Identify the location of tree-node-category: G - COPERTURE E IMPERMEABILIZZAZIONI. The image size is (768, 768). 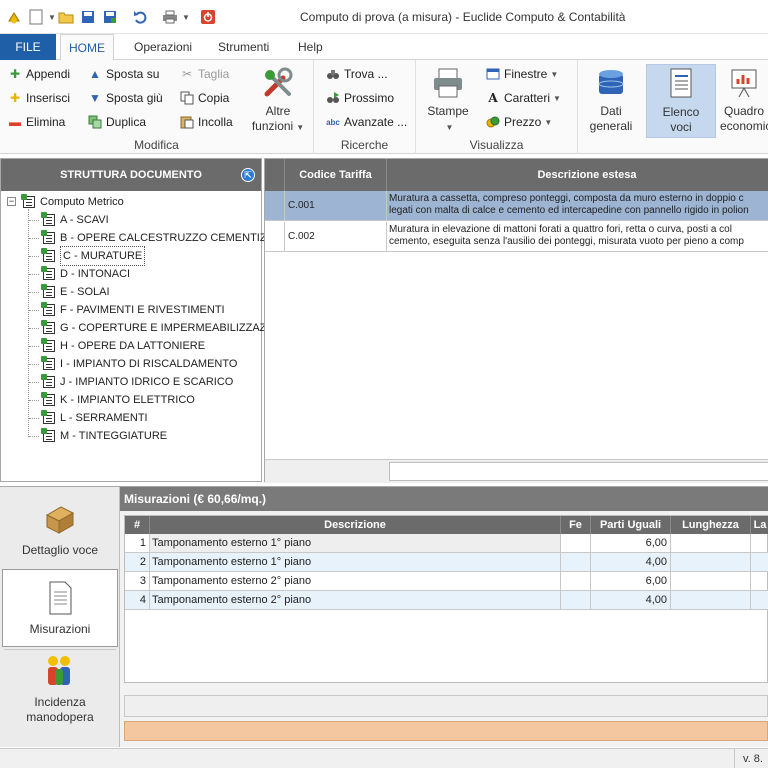
(165, 328).